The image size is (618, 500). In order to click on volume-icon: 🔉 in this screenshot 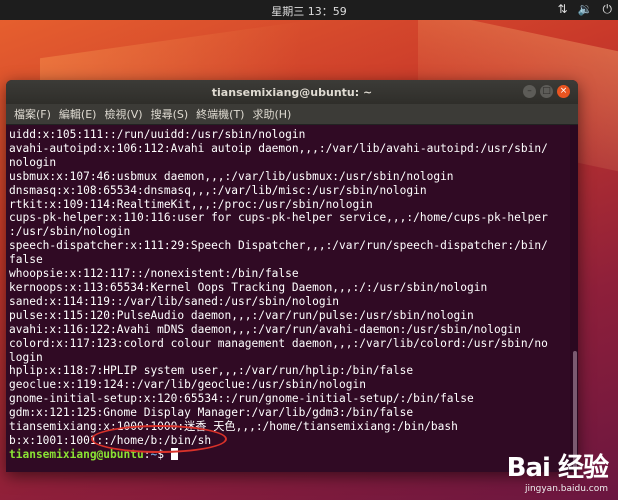, I will do `click(585, 9)`.